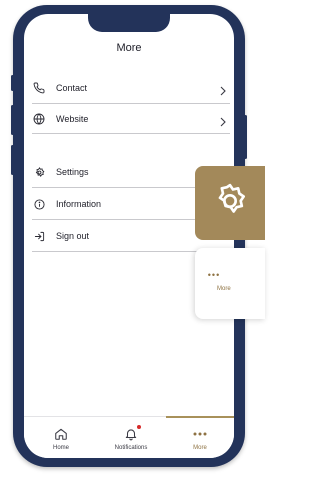  Describe the element at coordinates (200, 434) in the screenshot. I see `more-dots-icon` at that location.